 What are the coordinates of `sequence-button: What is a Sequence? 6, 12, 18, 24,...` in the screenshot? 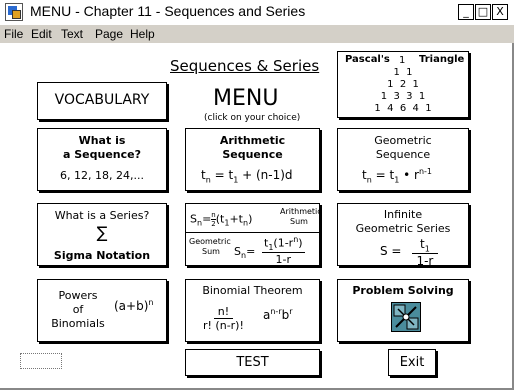 It's located at (102, 159).